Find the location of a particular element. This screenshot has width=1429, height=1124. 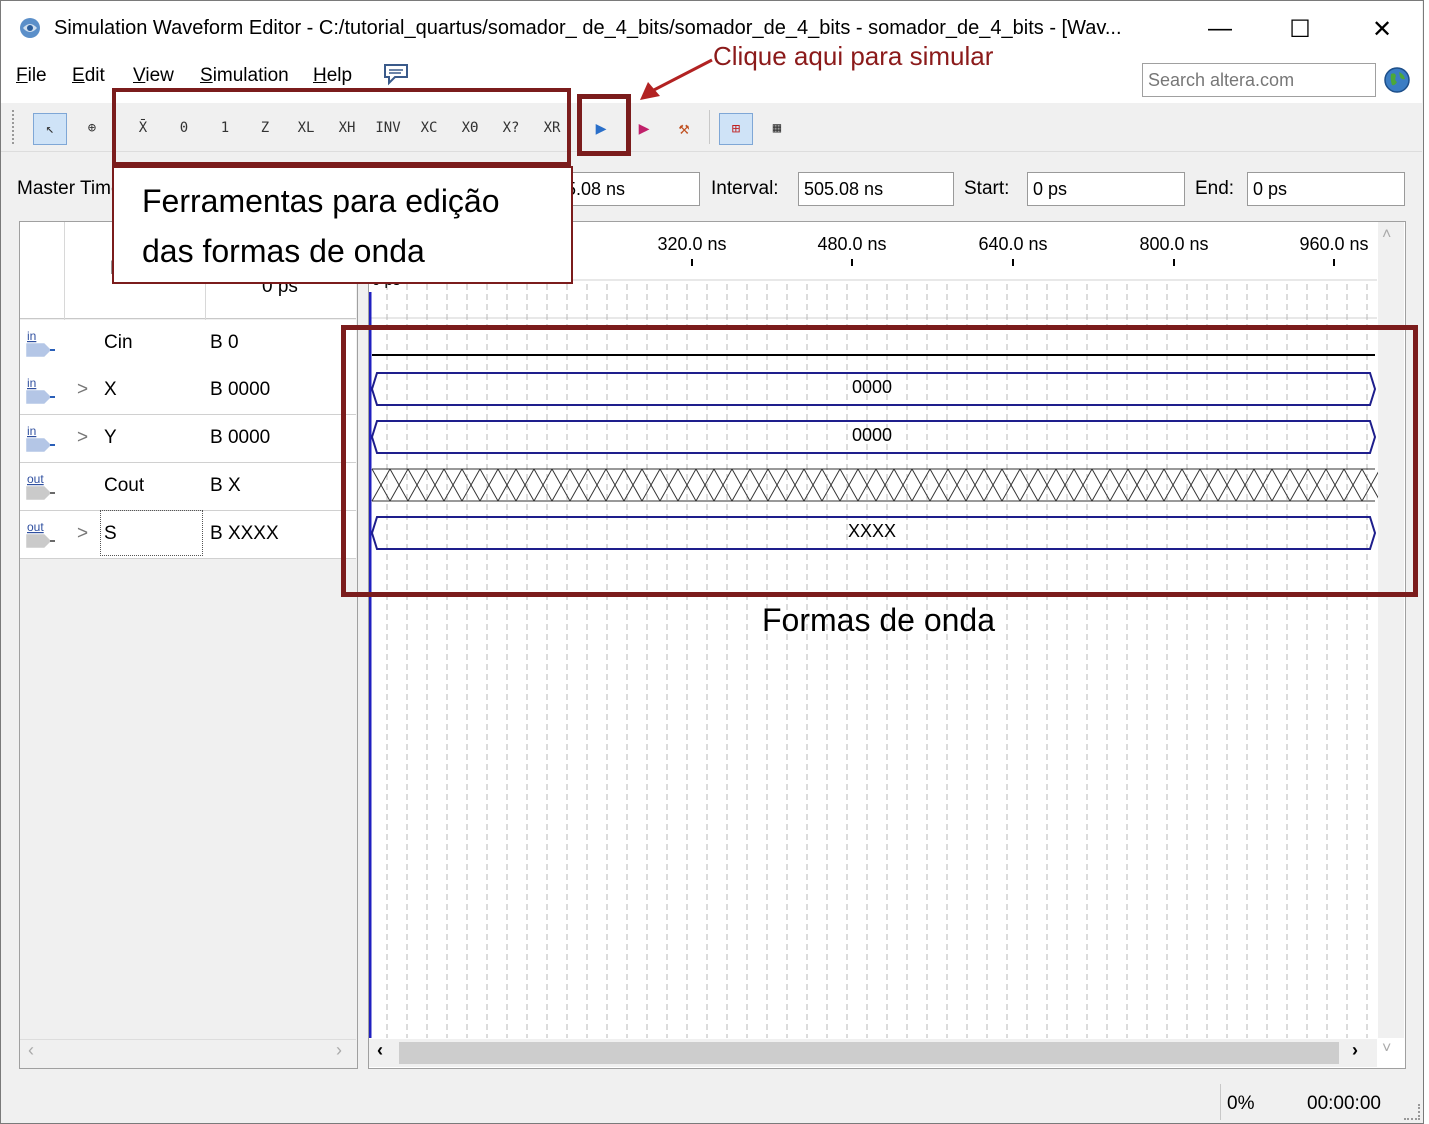

status-separator is located at coordinates (1220, 1102).